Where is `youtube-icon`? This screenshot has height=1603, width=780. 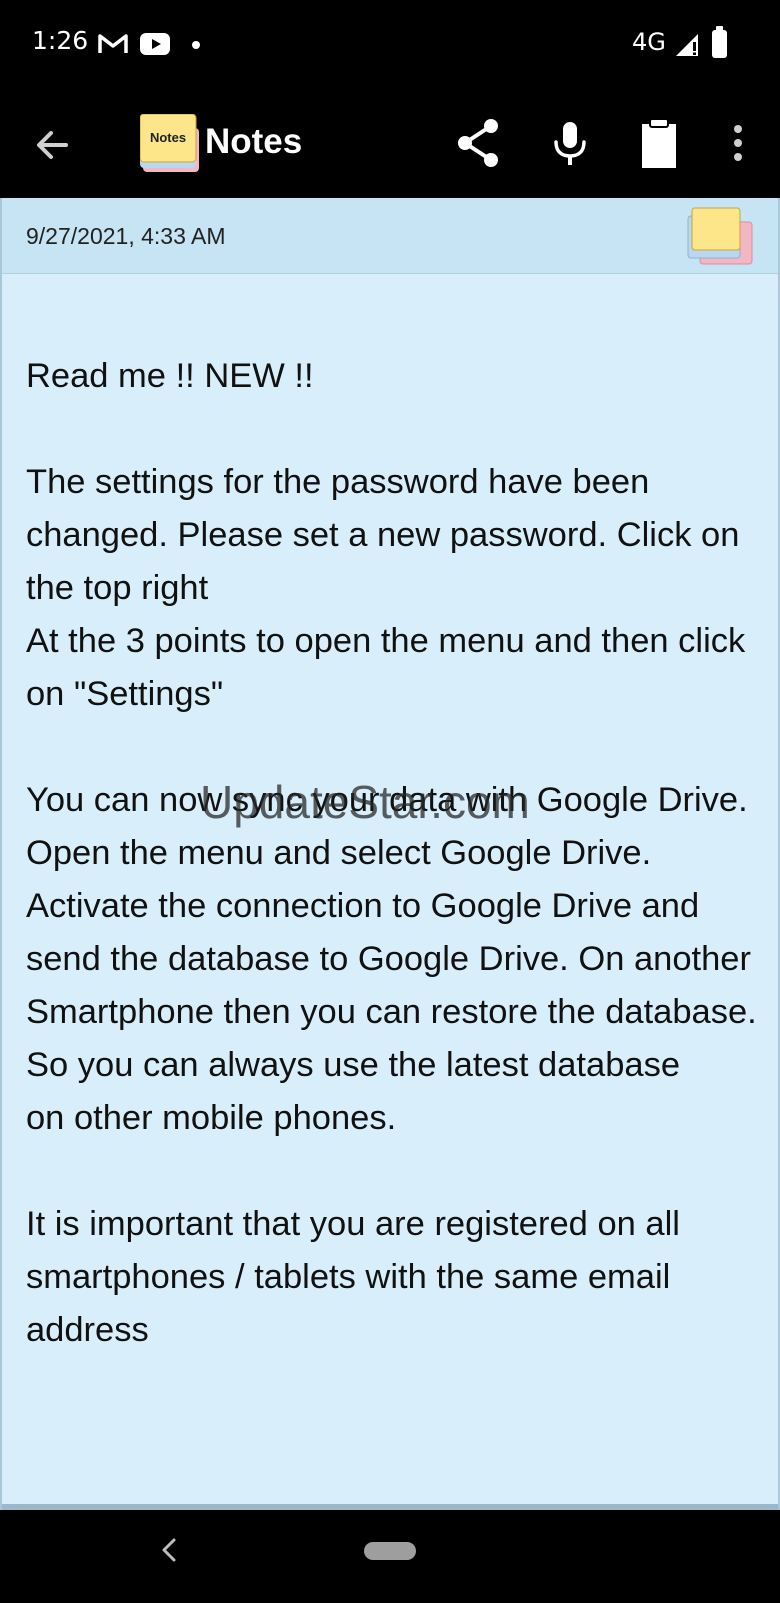
youtube-icon is located at coordinates (155, 44).